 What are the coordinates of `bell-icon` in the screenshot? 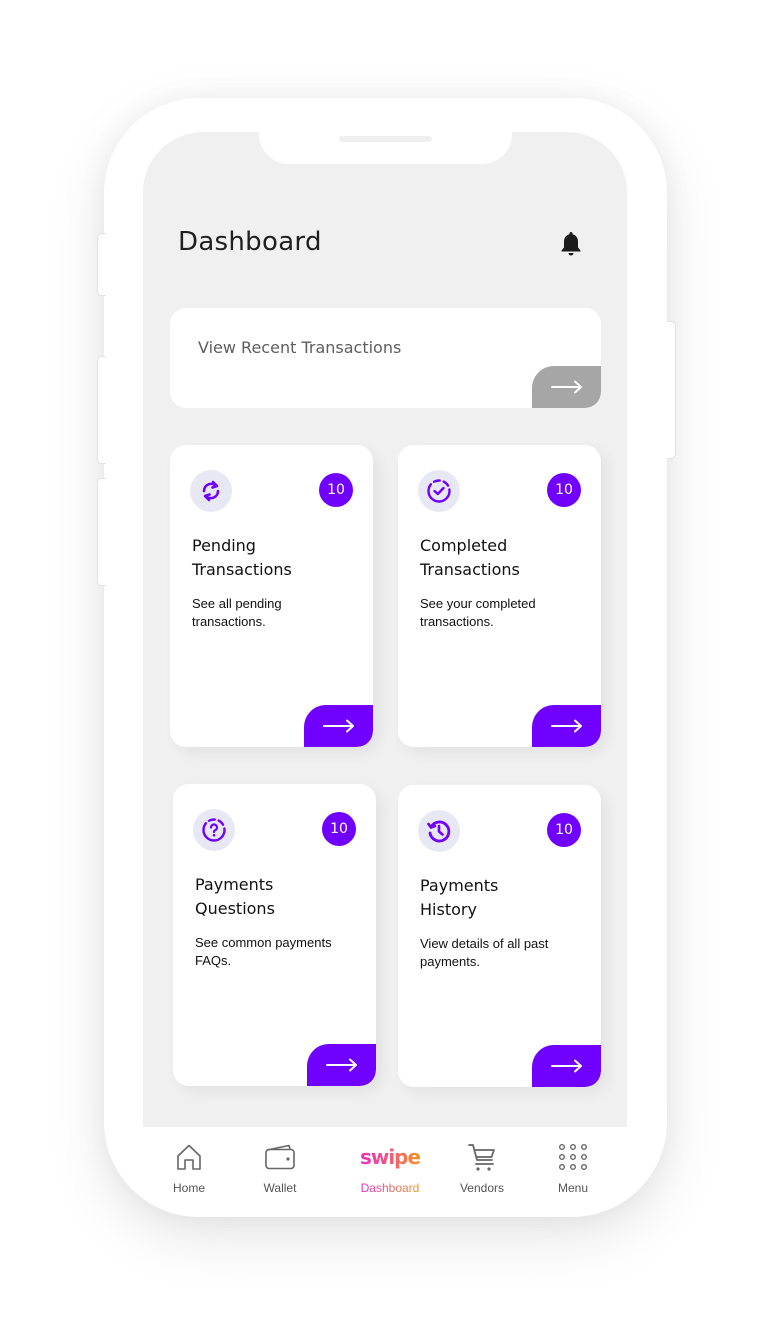 It's located at (571, 244).